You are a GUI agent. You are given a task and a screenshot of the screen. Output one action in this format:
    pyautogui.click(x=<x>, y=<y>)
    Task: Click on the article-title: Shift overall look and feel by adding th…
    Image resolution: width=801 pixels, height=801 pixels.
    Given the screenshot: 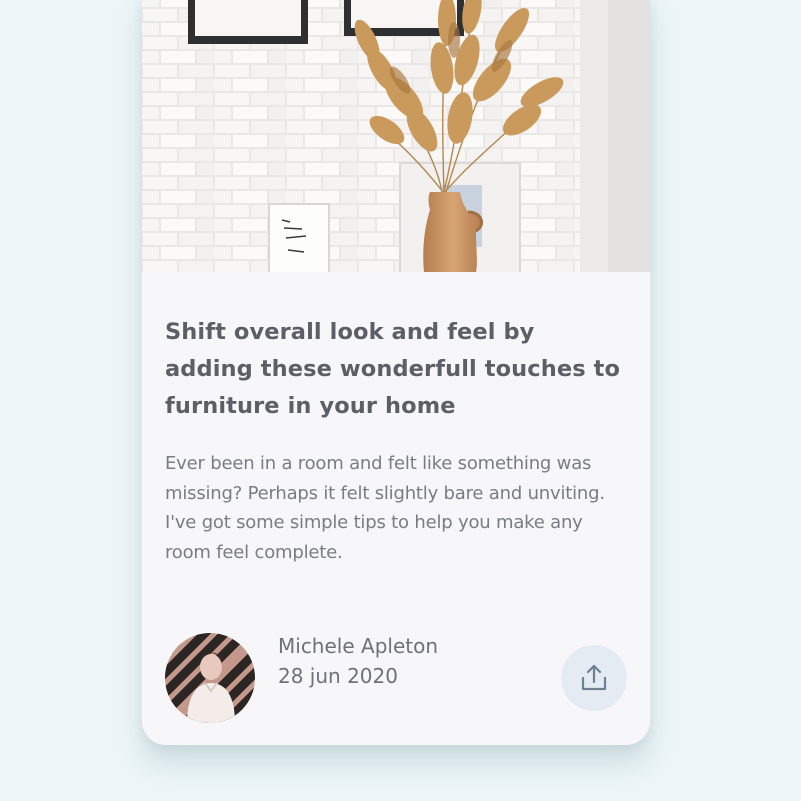 What is the action you would take?
    pyautogui.click(x=396, y=369)
    